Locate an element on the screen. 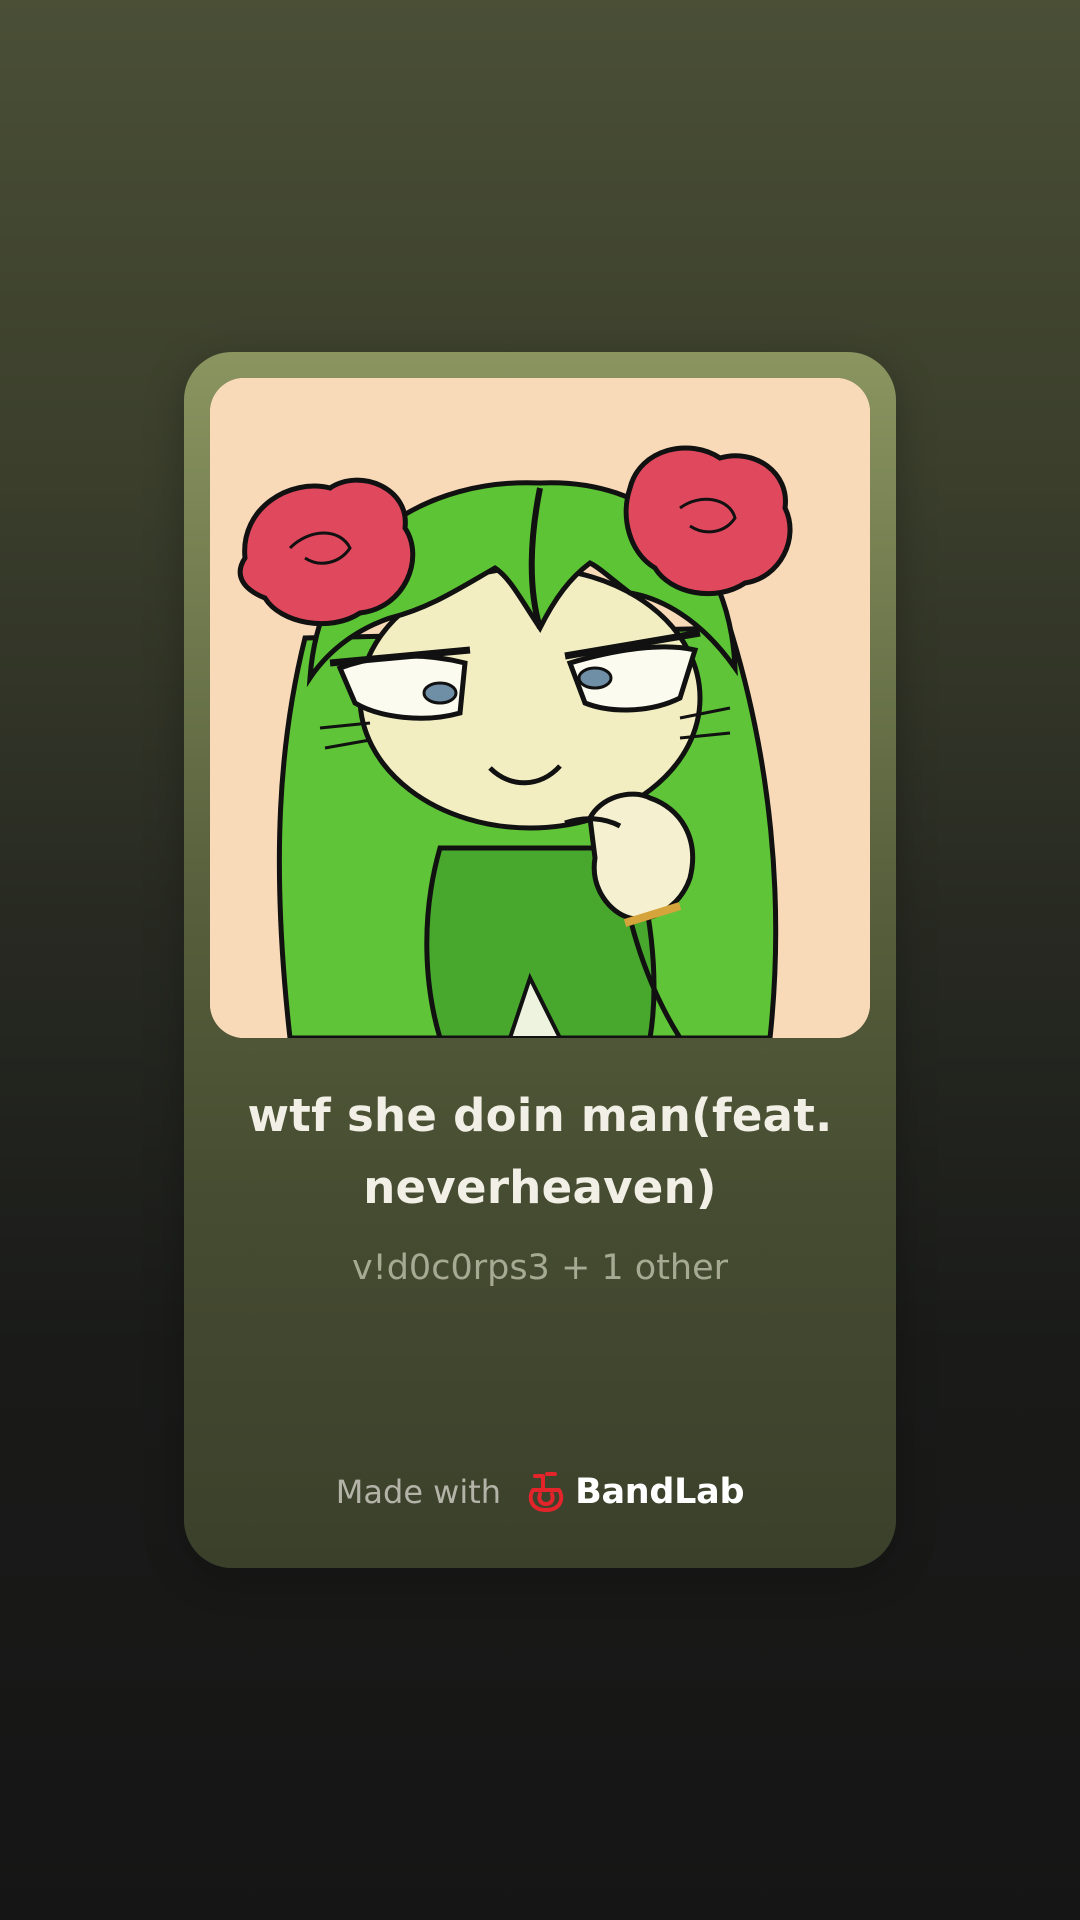 The width and height of the screenshot is (1080, 1920). made-with-label: Made with is located at coordinates (418, 1492).